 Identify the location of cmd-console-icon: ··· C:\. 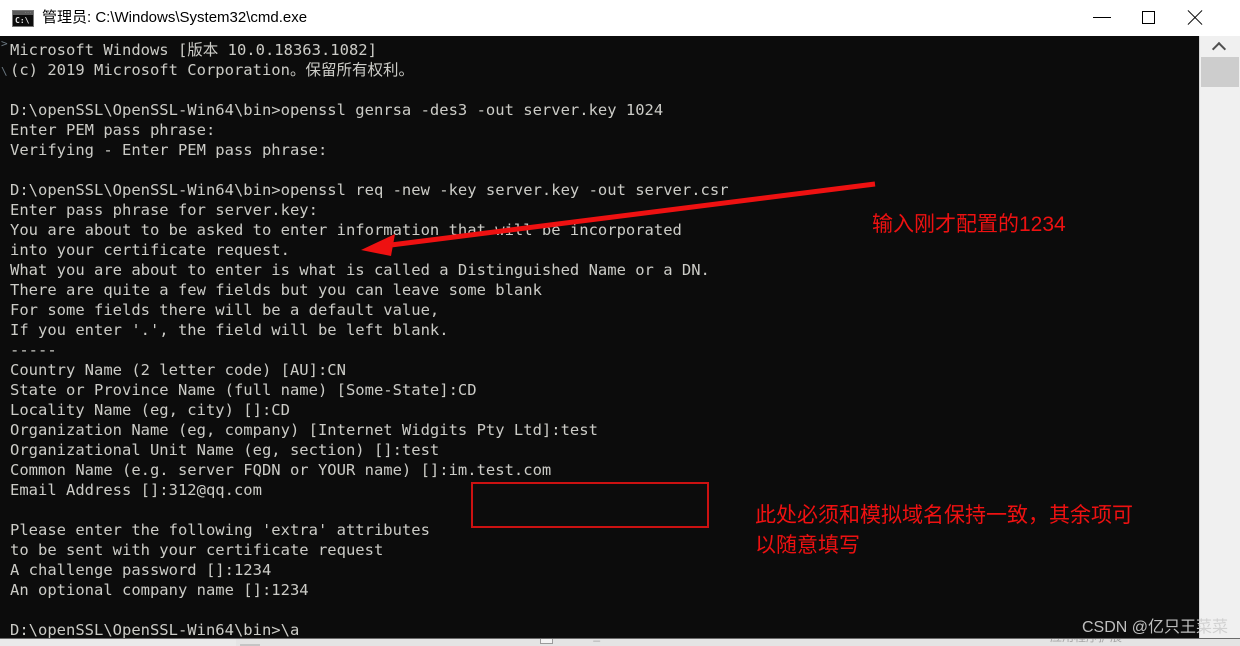
(23, 18).